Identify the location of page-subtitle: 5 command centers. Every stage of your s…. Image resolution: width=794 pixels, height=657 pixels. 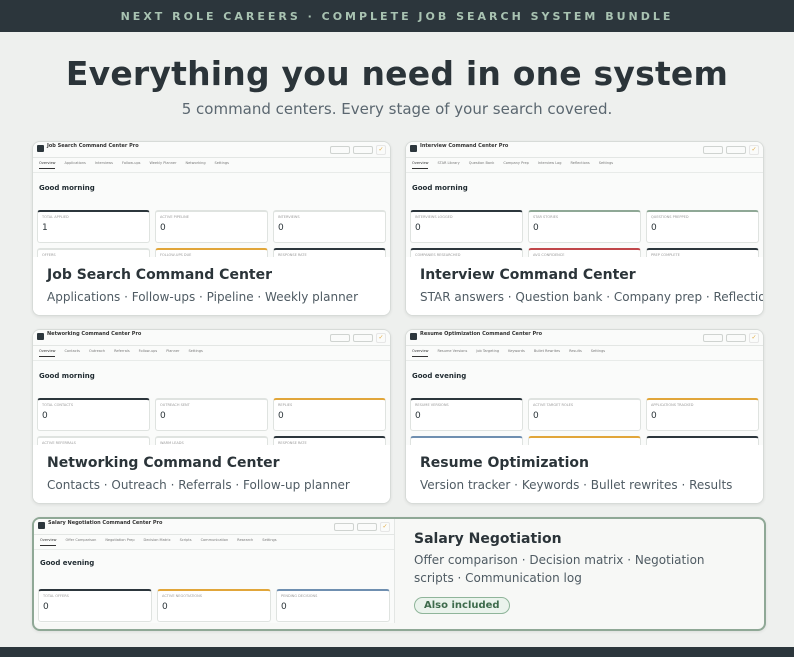
(397, 109).